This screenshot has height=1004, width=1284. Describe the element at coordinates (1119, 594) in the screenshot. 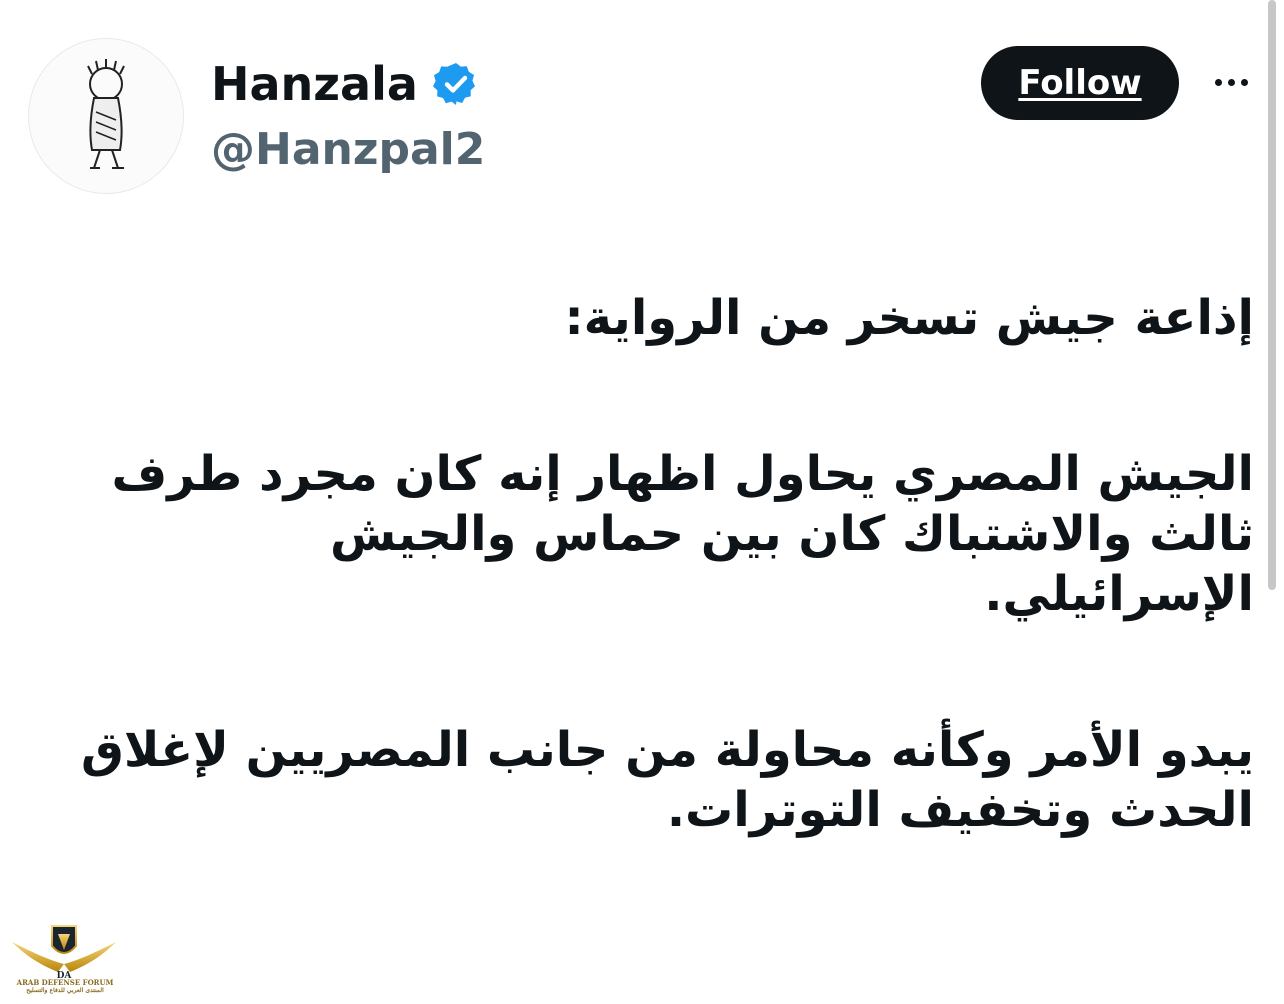

I see `tweet-line: الإسرائيلي.` at that location.